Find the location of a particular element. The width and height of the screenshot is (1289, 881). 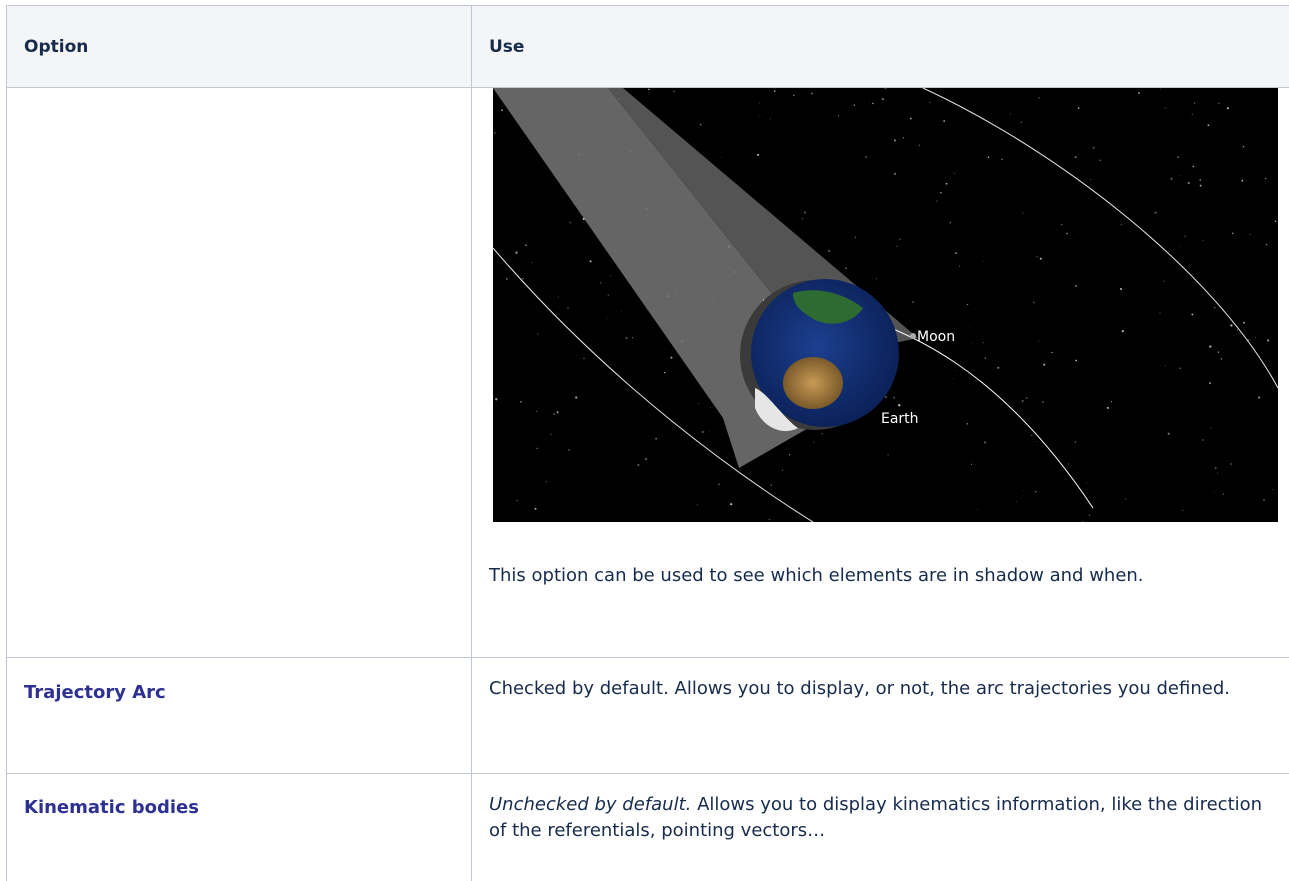

header-use: Use is located at coordinates (507, 47).